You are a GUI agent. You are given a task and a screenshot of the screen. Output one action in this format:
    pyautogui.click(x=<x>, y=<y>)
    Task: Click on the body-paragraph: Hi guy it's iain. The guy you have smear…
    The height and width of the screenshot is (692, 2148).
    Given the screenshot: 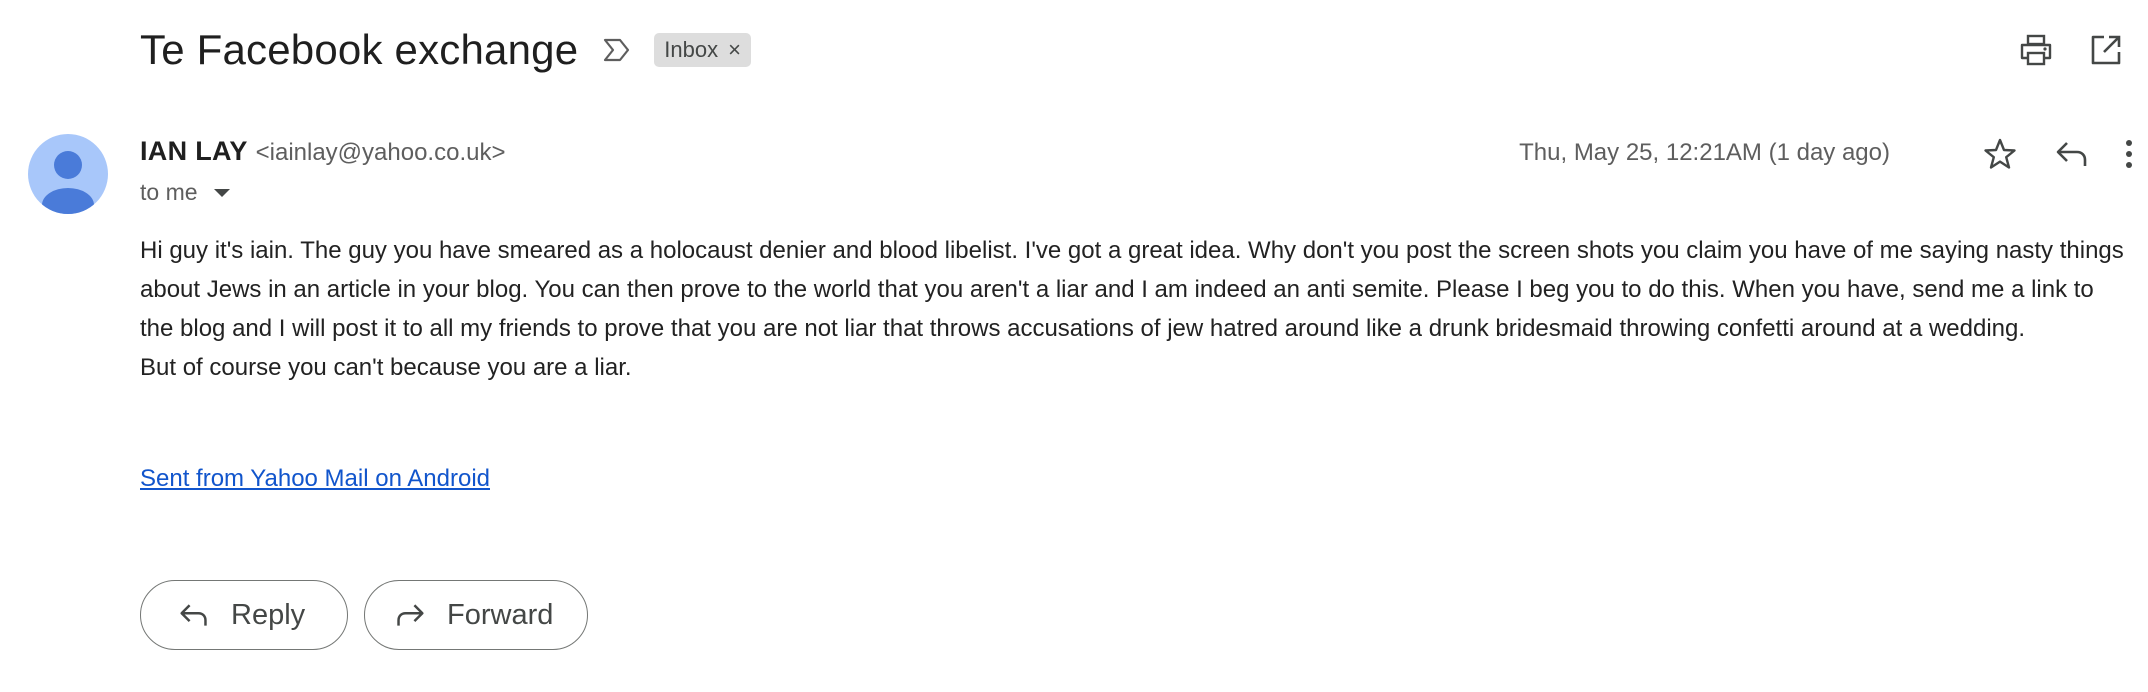 What is the action you would take?
    pyautogui.click(x=1132, y=289)
    